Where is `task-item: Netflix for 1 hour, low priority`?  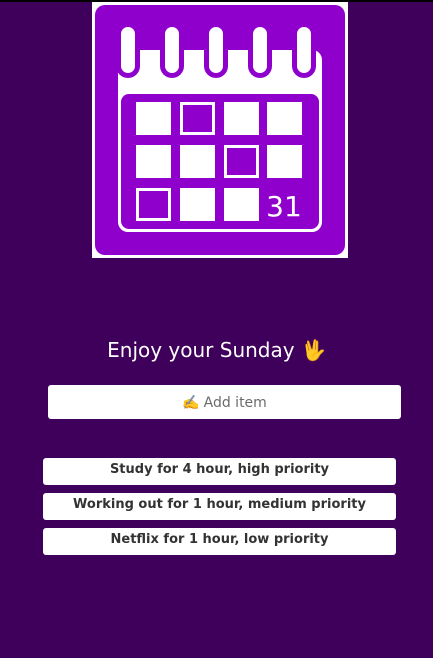
task-item: Netflix for 1 hour, low priority is located at coordinates (219, 541).